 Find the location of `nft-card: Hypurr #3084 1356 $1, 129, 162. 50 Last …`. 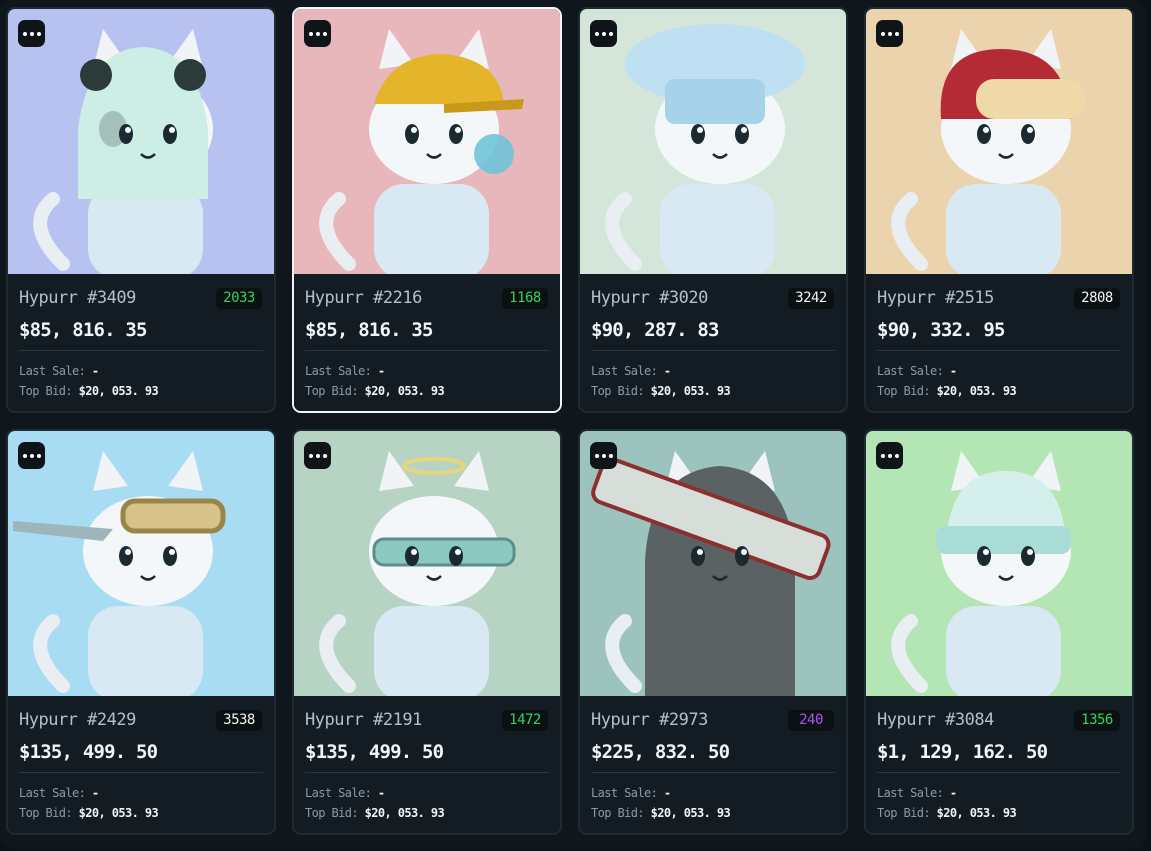

nft-card: Hypurr #3084 1356 $1, 129, 162. 50 Last … is located at coordinates (999, 632).